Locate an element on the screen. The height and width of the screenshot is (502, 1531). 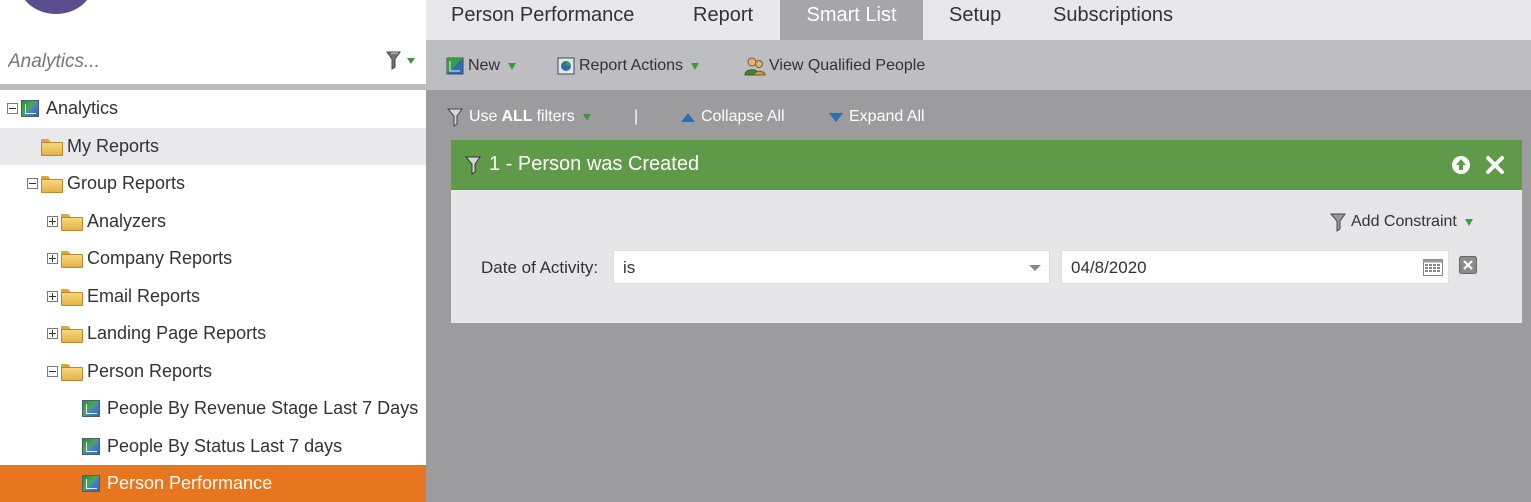
use-filters-mode: ALL is located at coordinates (517, 116).